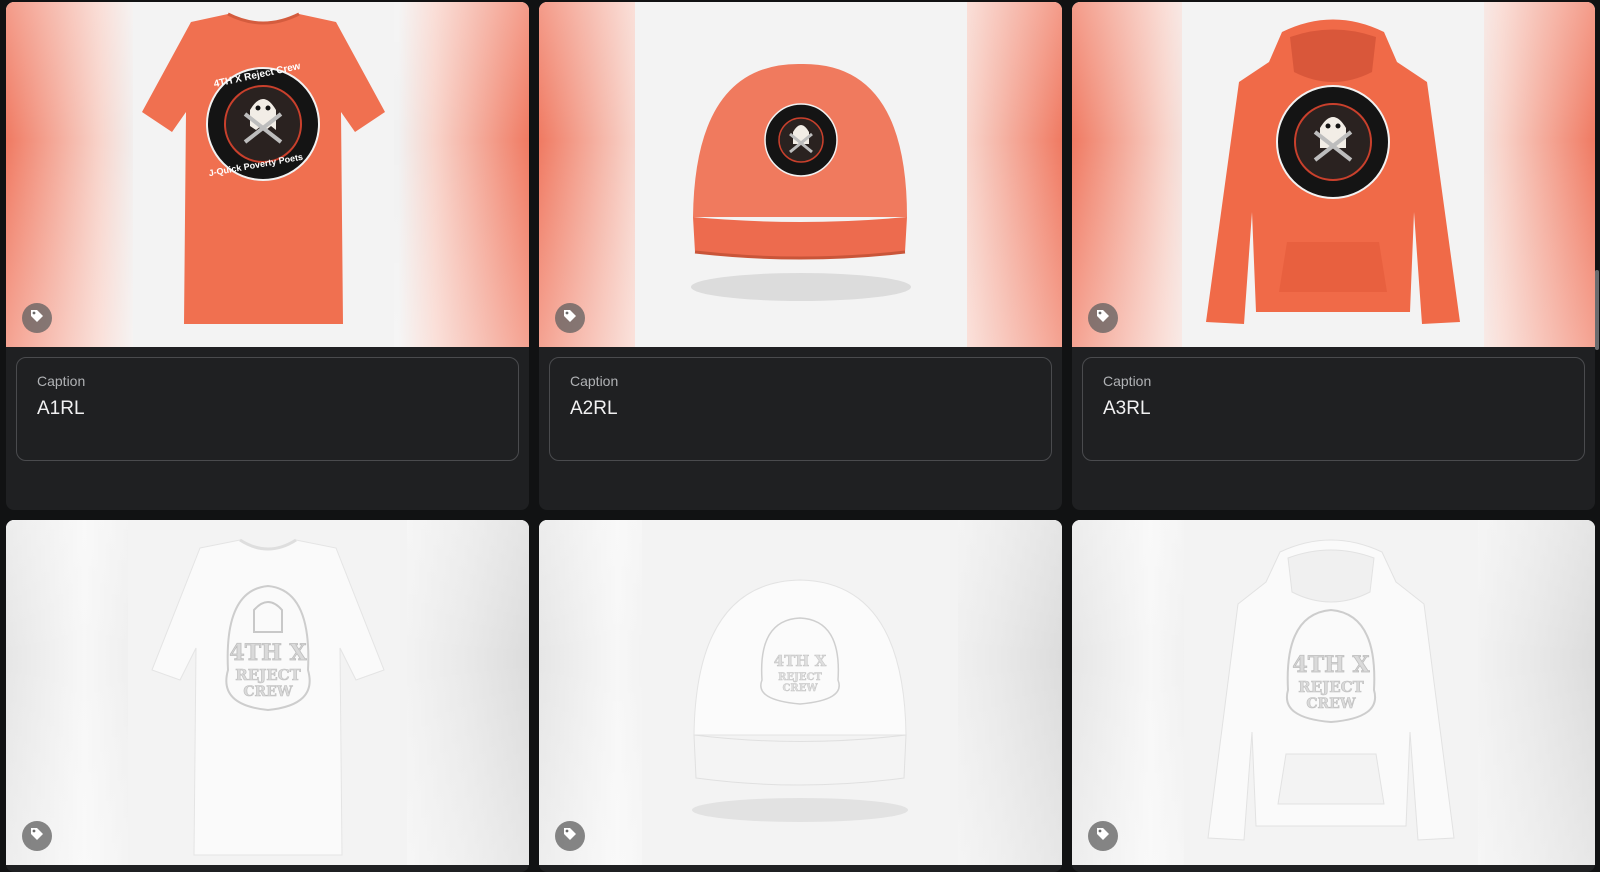 This screenshot has width=1600, height=872. I want to click on caption-value: A2RL, so click(800, 409).